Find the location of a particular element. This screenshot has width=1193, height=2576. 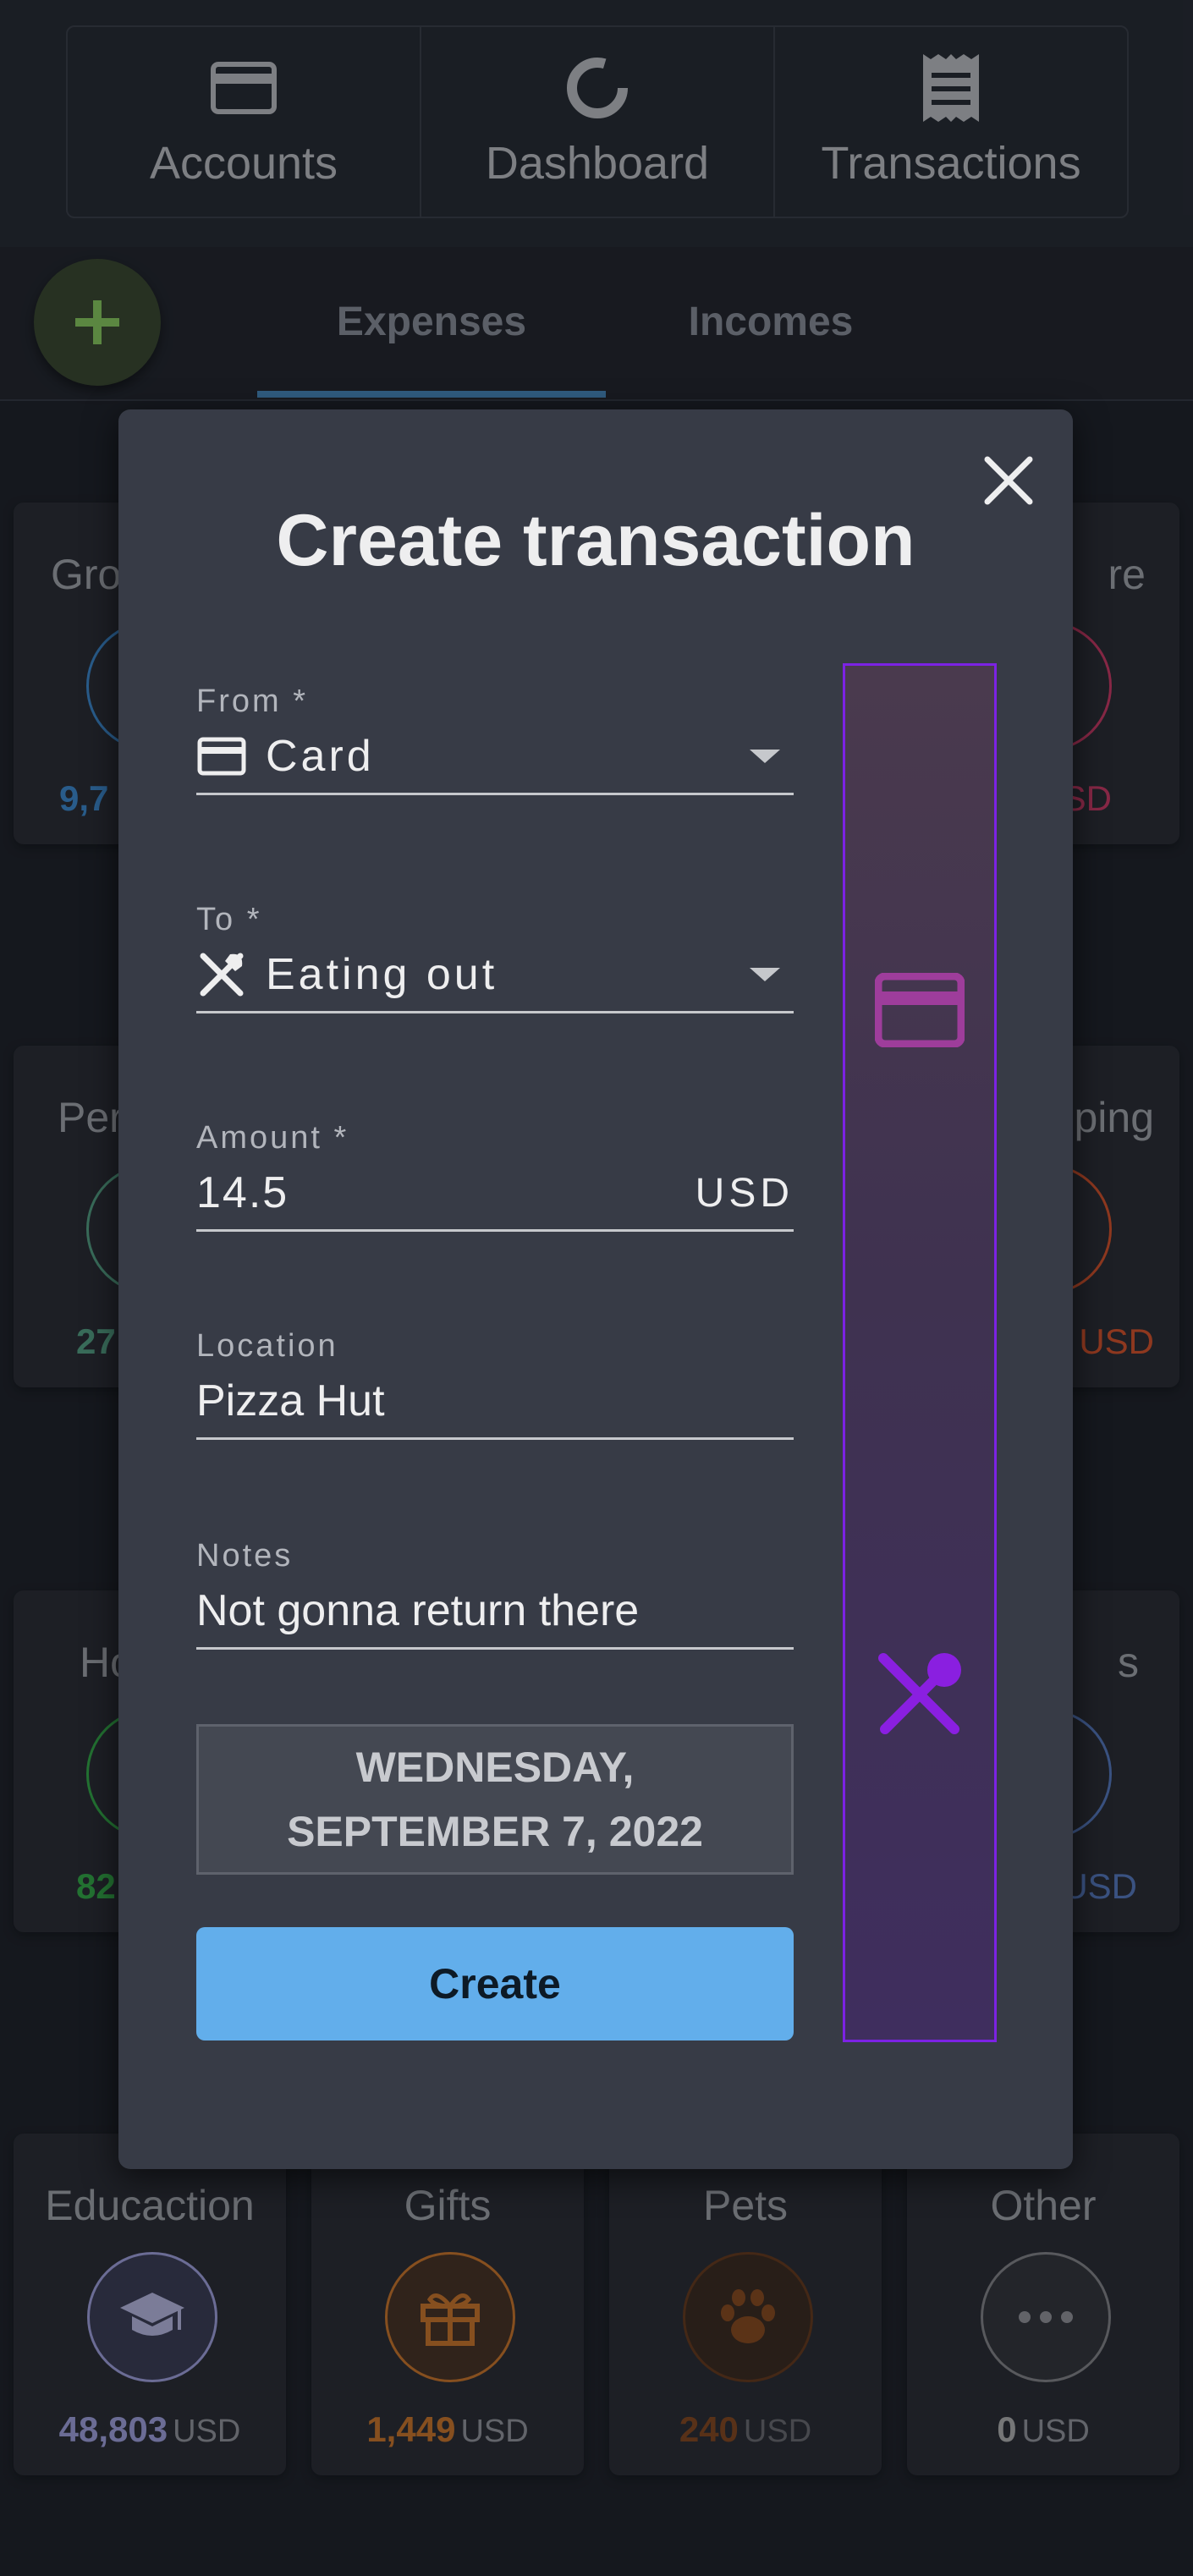

to-field: To * Eating out is located at coordinates (495, 957).